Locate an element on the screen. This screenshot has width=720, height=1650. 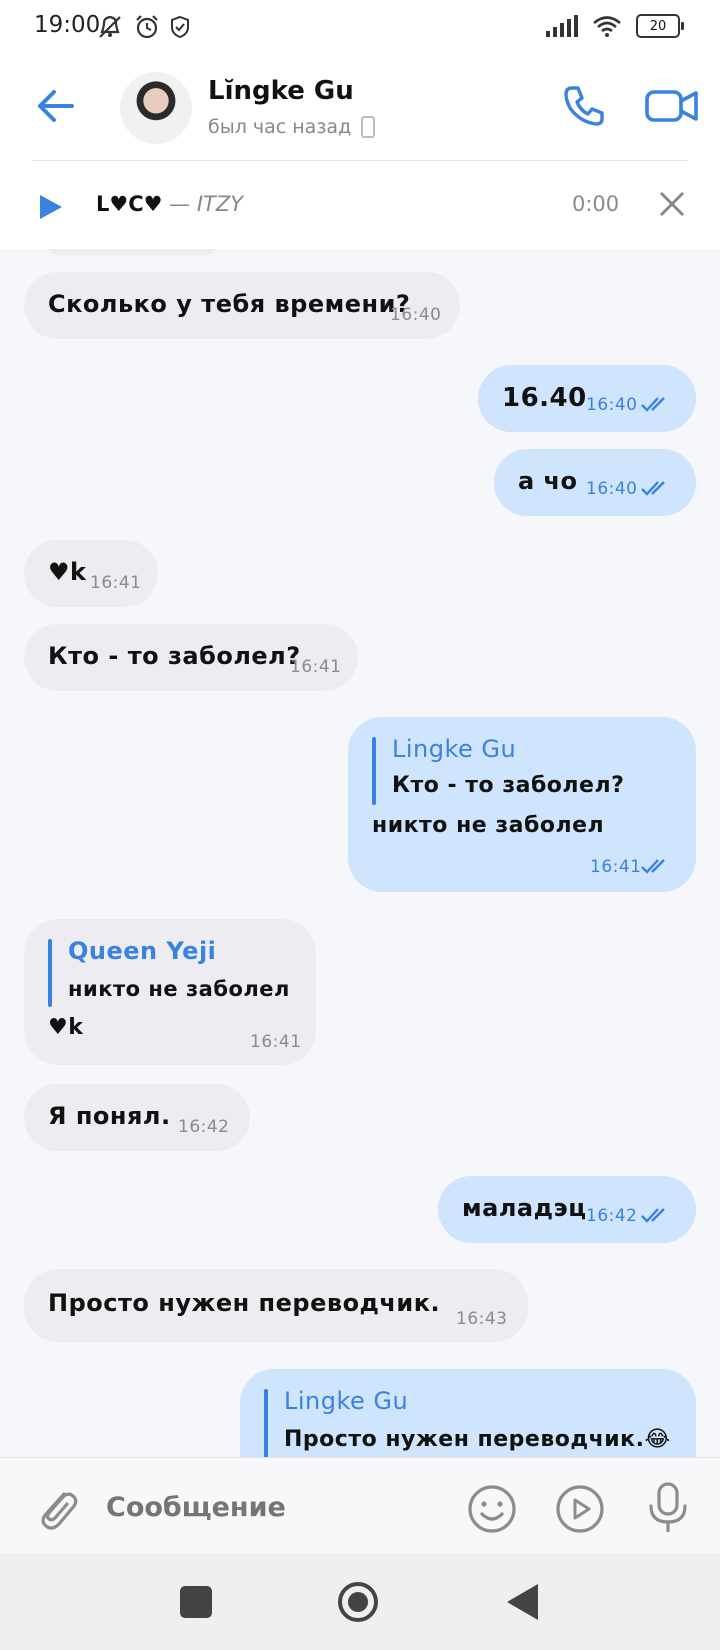
message-time: 16:43 is located at coordinates (482, 1319).